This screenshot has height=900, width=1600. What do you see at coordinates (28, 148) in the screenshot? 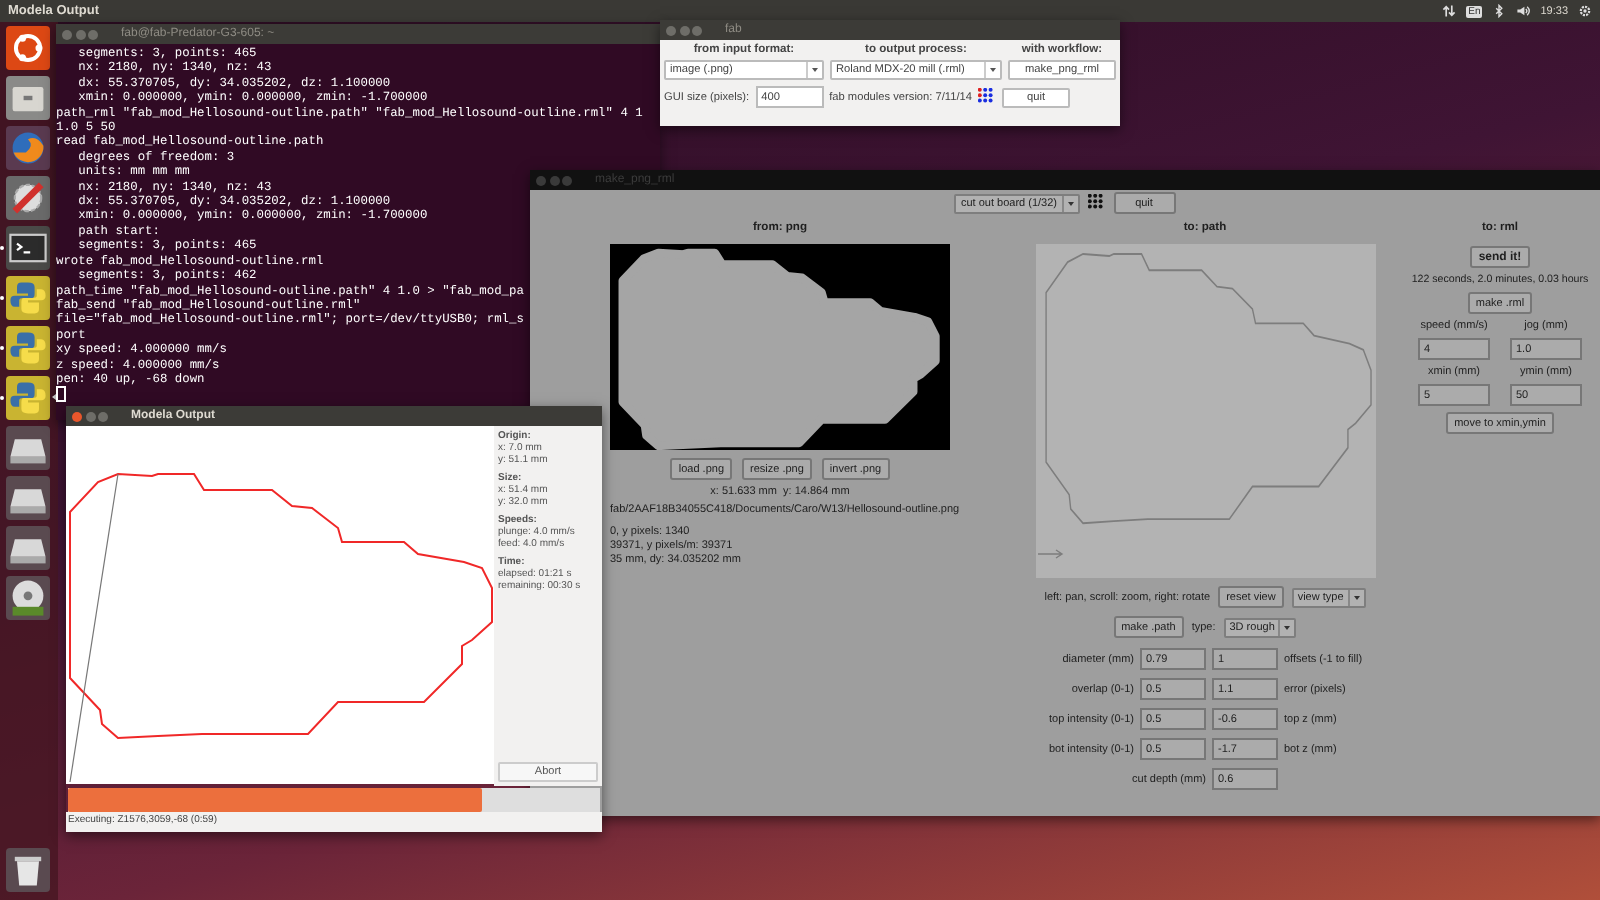
I see `globe-icon` at bounding box center [28, 148].